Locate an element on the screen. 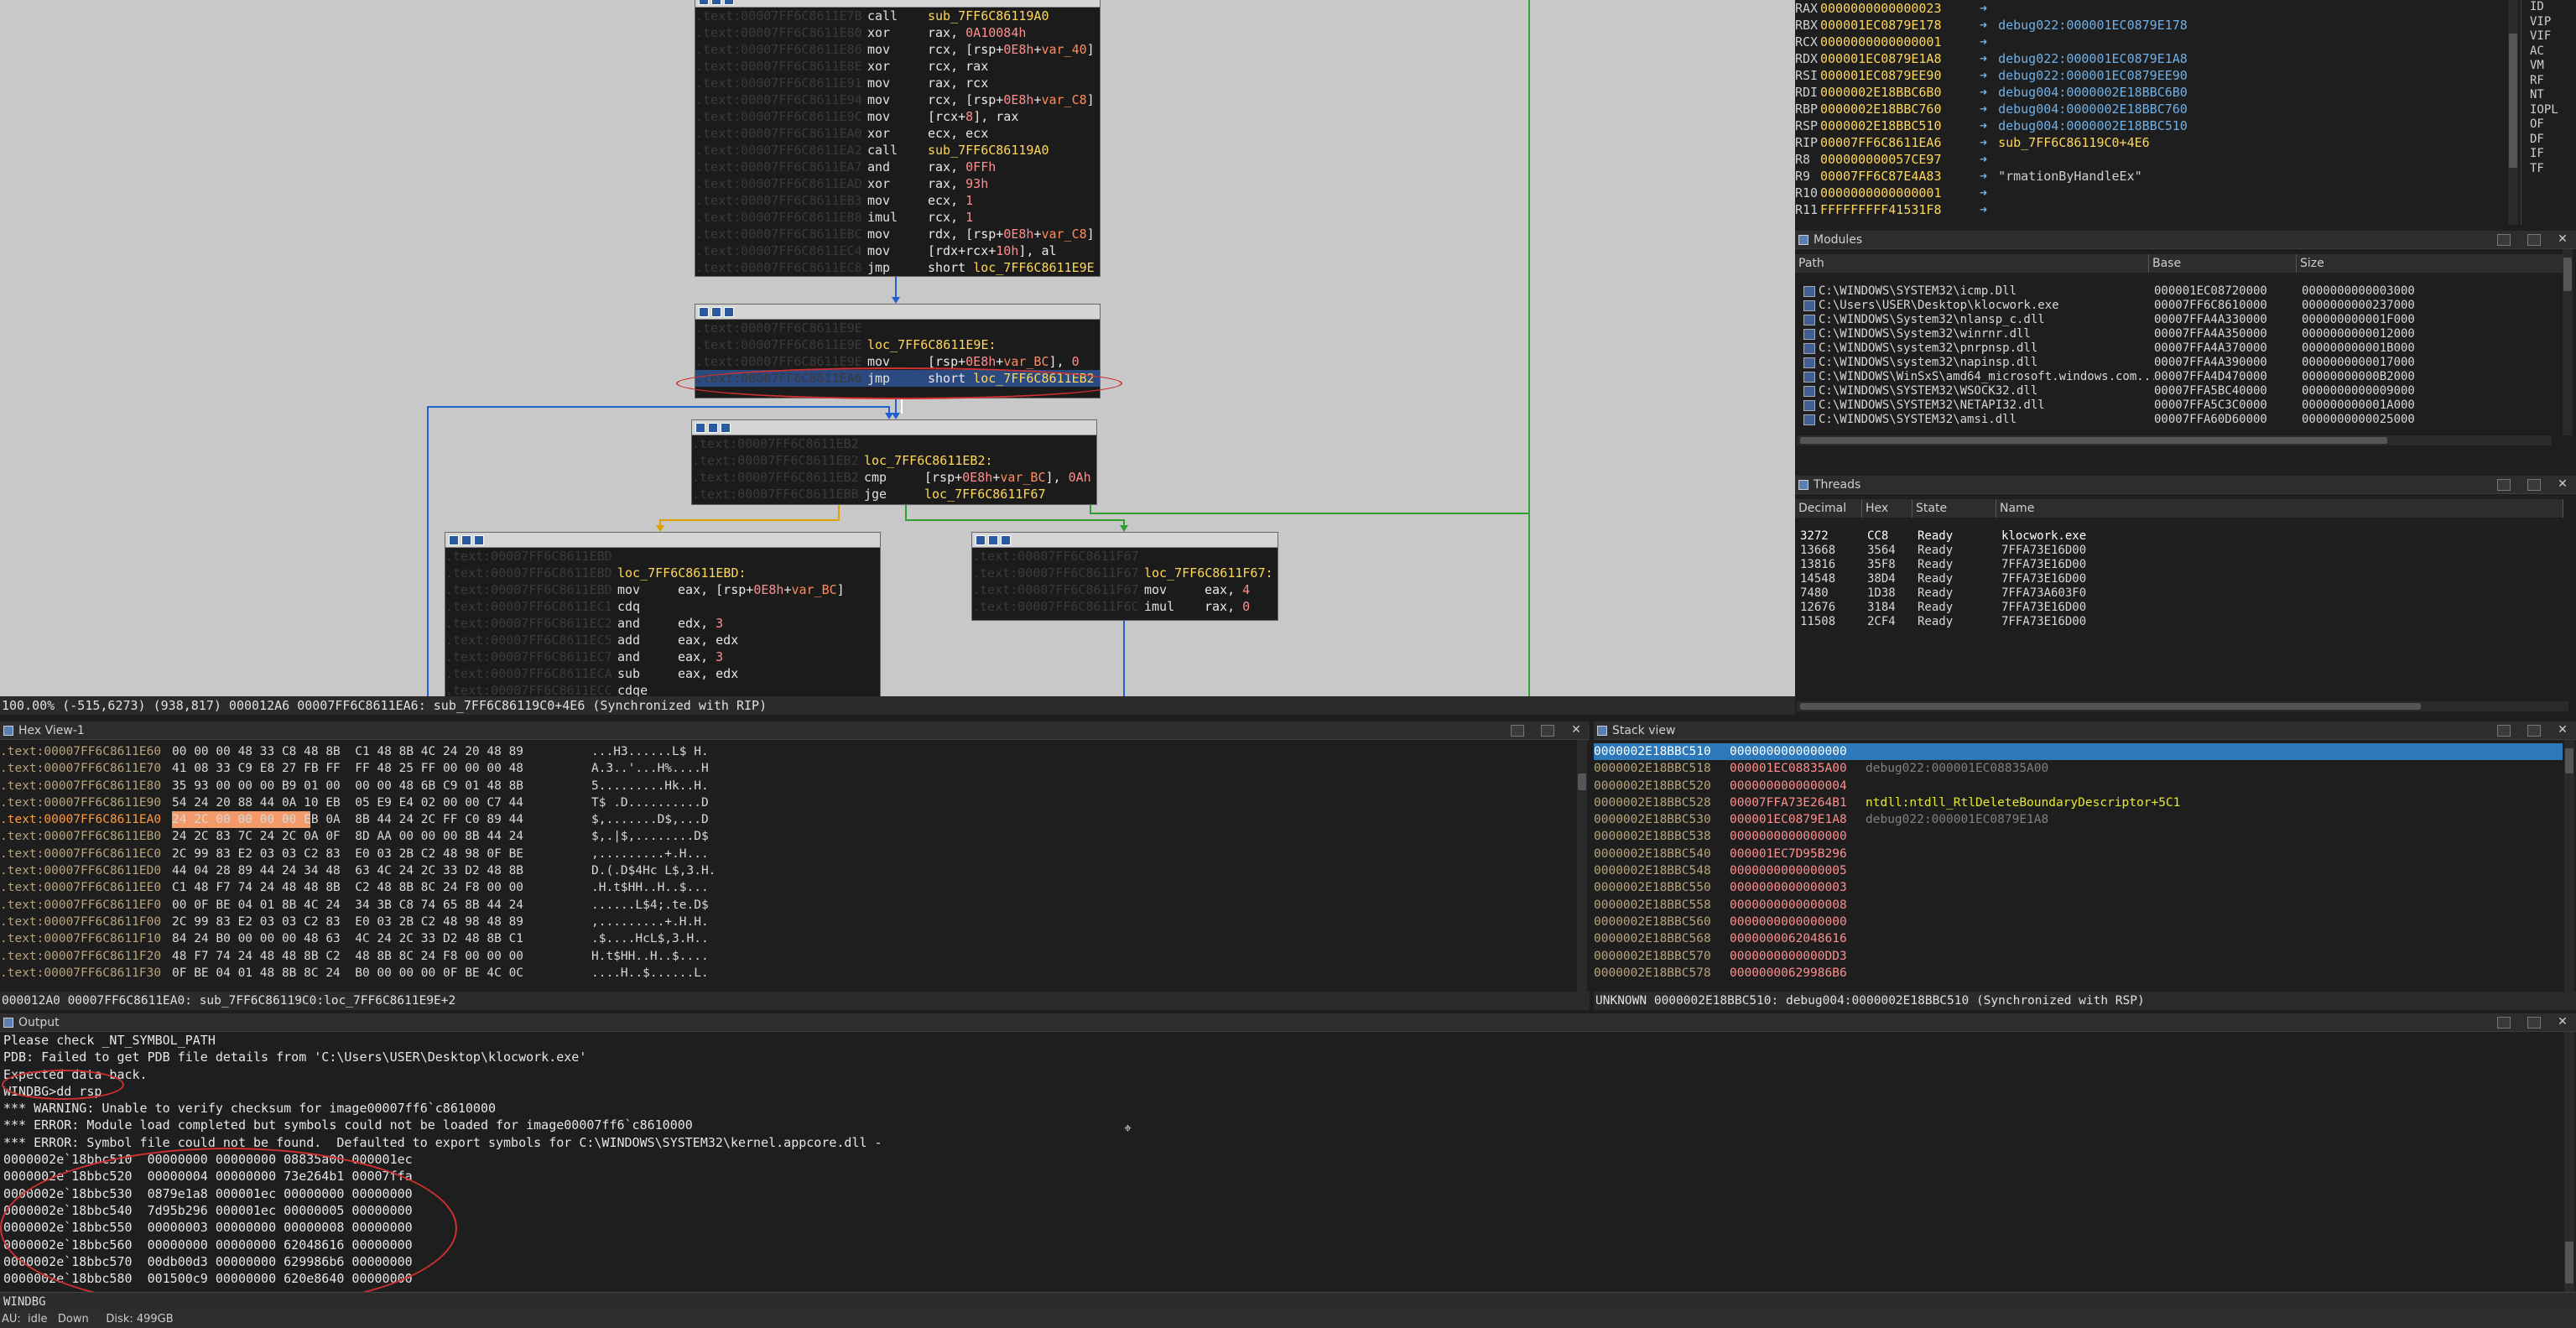 The height and width of the screenshot is (1328, 2576). code-line: .text:00007FF6C8611E91 mov rax, rcx is located at coordinates (897, 83).